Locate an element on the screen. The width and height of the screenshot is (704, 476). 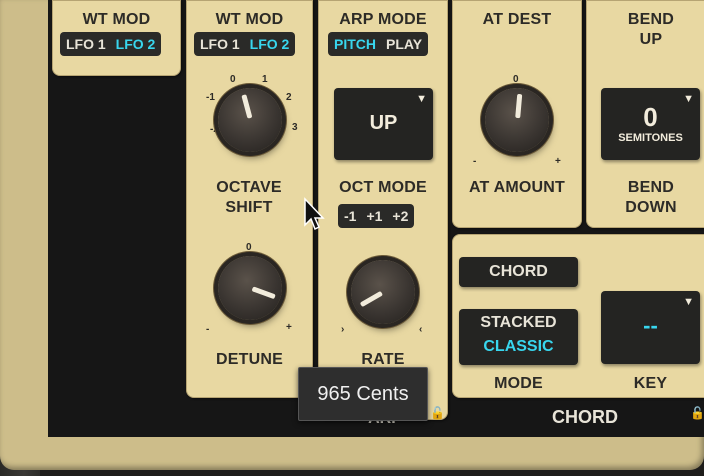
aftertouch-panel: AT DEST 0 - + AT AMOUNT is located at coordinates (517, 114).